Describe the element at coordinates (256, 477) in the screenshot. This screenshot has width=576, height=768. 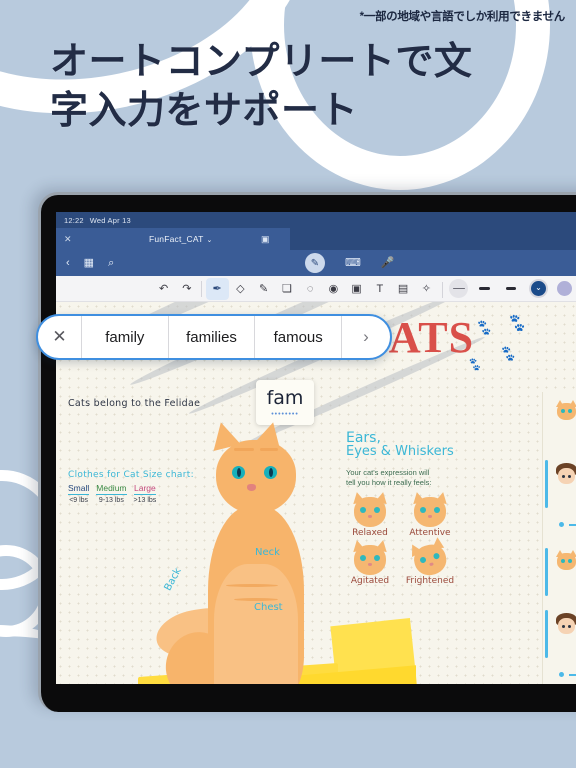
I see `cat-head` at that location.